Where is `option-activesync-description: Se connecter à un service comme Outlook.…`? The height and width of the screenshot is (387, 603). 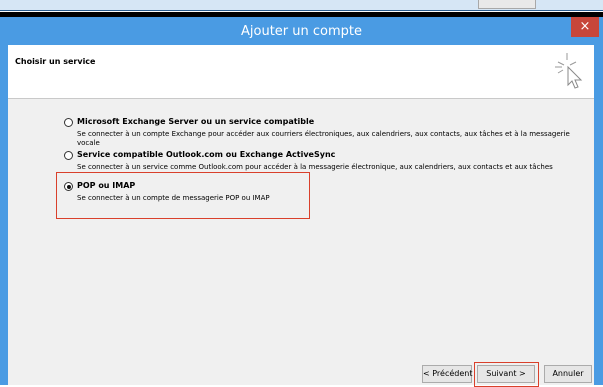 option-activesync-description: Se connecter à un service comme Outlook.… is located at coordinates (315, 167).